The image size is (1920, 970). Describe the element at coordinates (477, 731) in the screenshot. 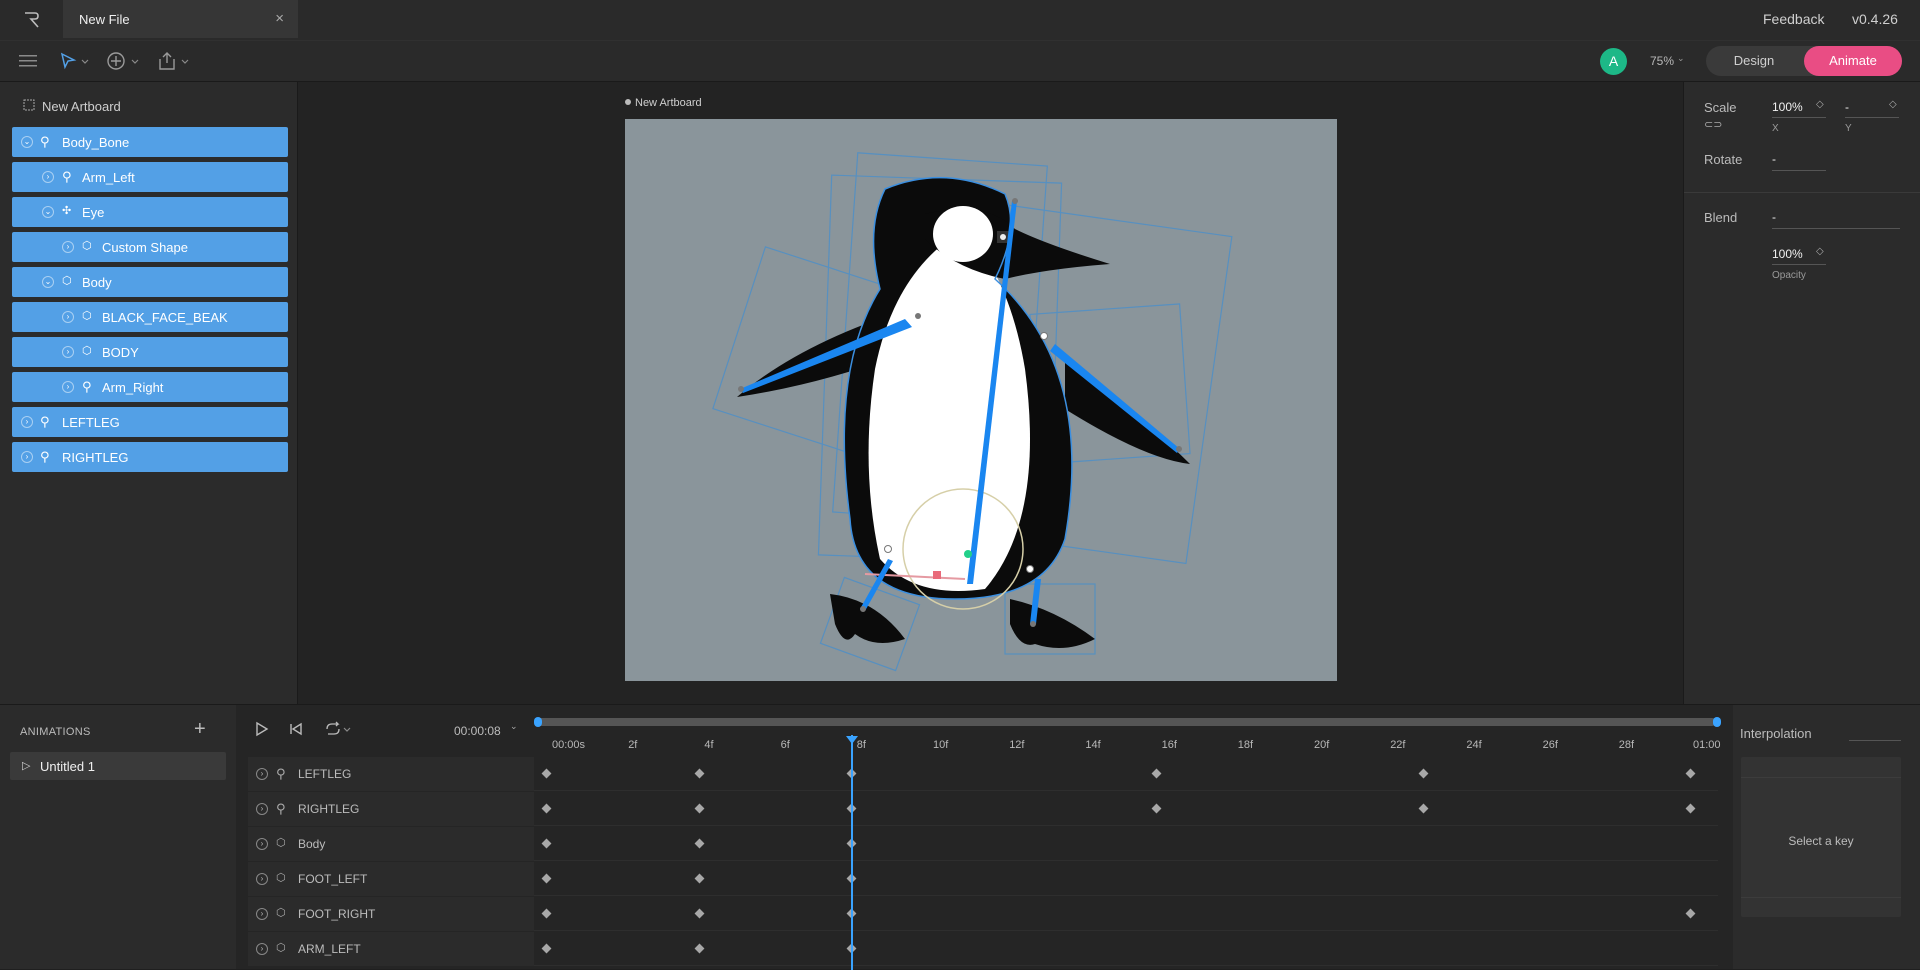

I see `time-display: 00:00:08` at that location.